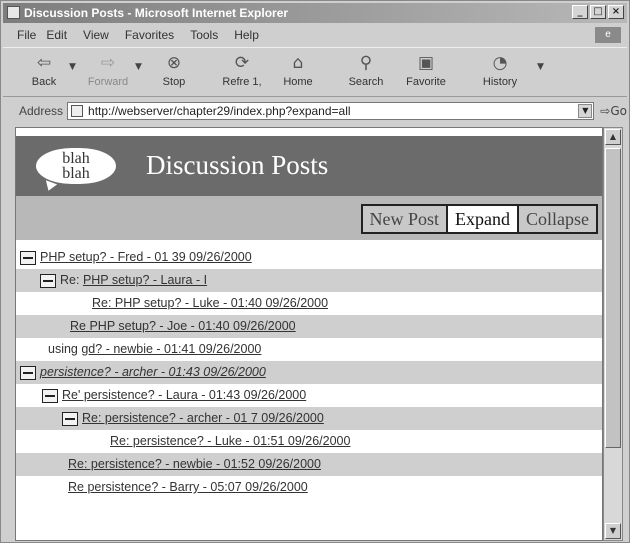 The width and height of the screenshot is (630, 543). Describe the element at coordinates (482, 219) in the screenshot. I see `expand-button: Expand` at that location.